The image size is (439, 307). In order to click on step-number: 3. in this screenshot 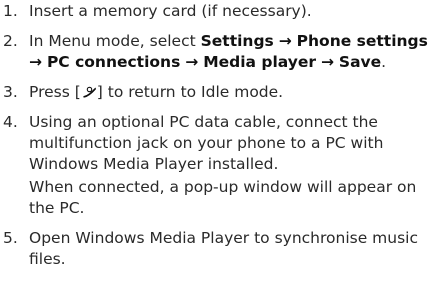, I will do `click(10, 92)`.